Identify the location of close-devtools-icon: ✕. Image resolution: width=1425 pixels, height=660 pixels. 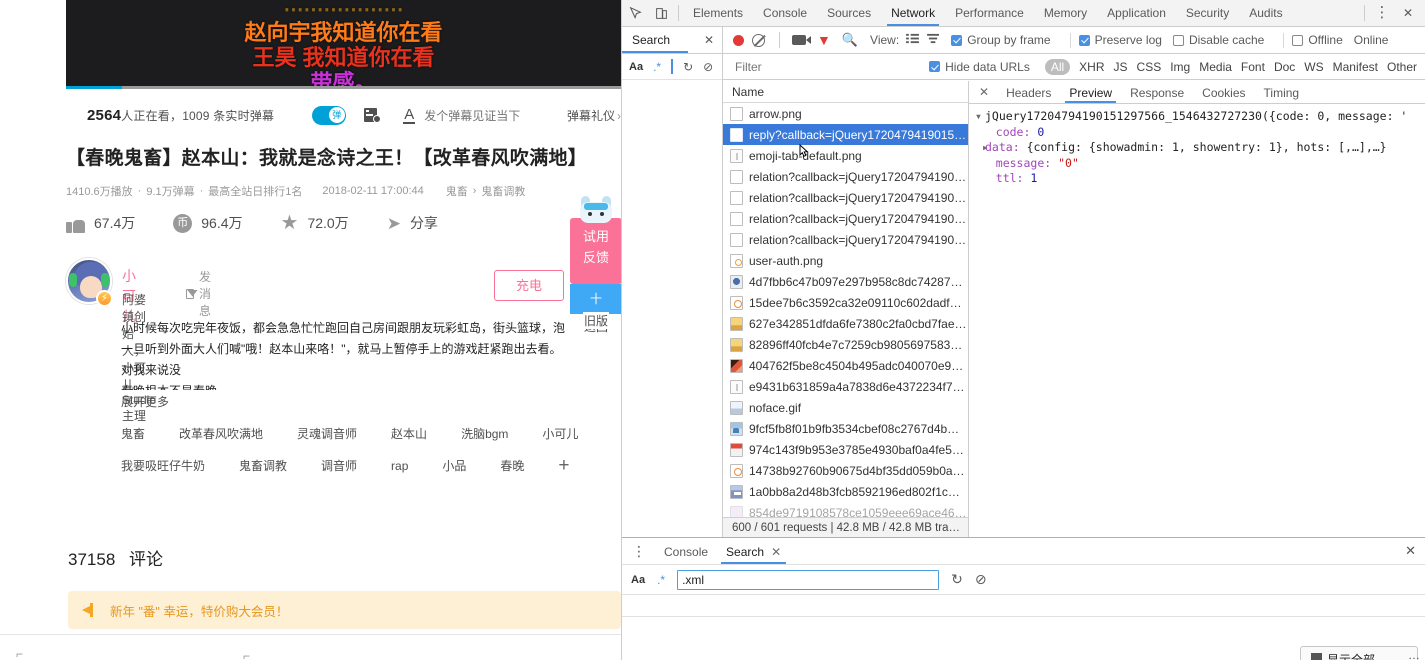
(1408, 13).